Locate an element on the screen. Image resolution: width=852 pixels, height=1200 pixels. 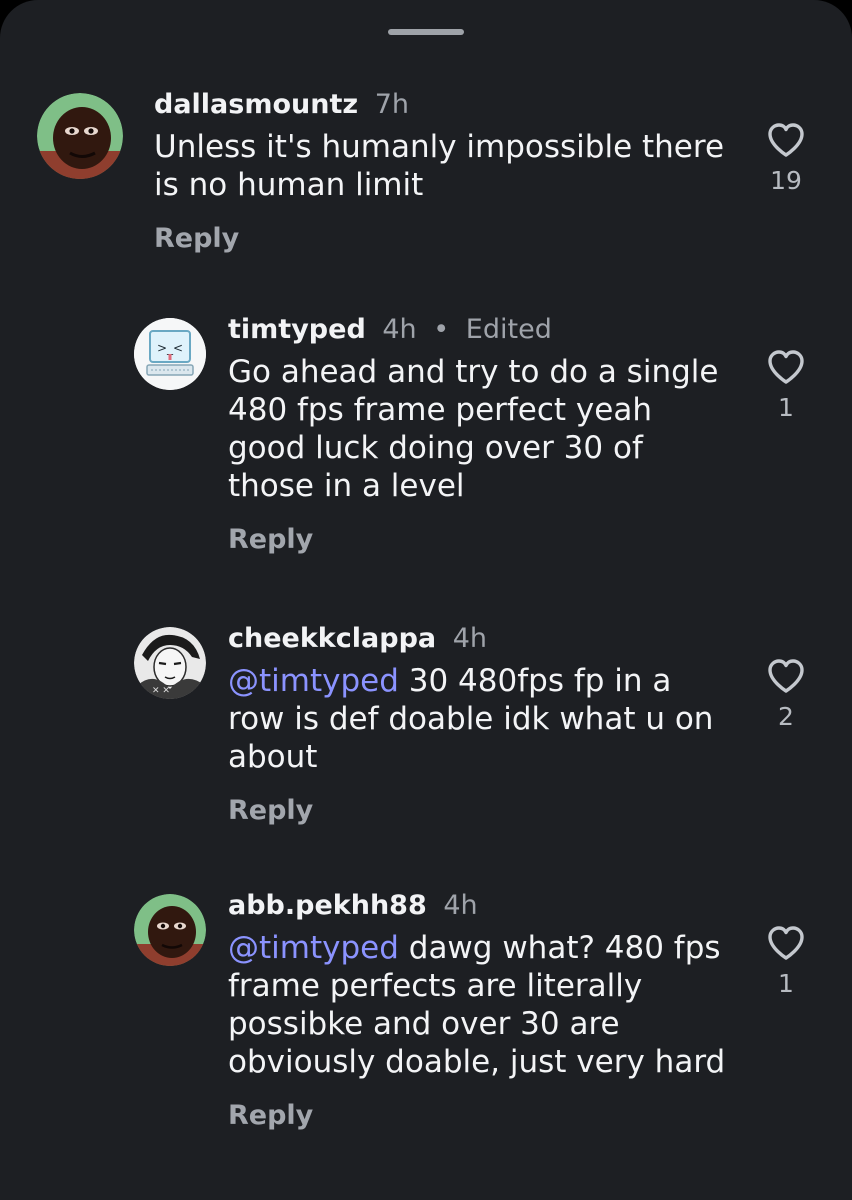
comment-meta: dallasmountz 7h is located at coordinates (443, 105).